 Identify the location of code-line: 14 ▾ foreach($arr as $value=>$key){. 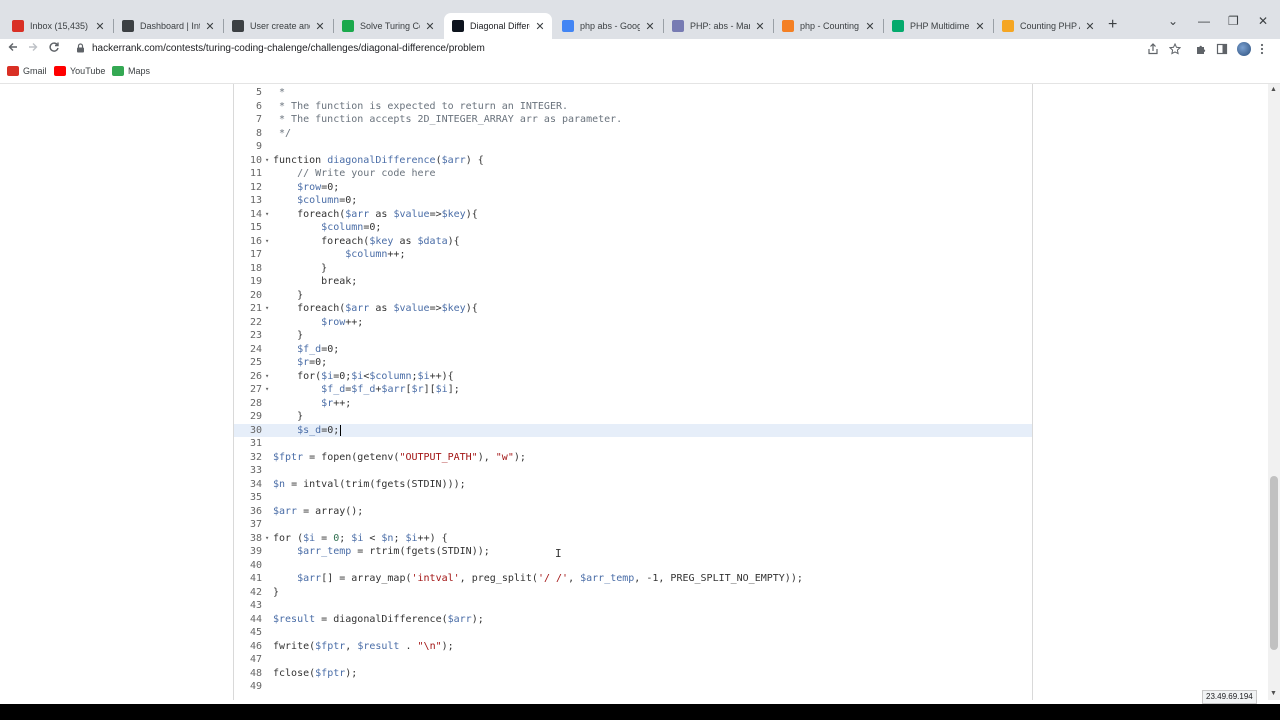
(633, 215).